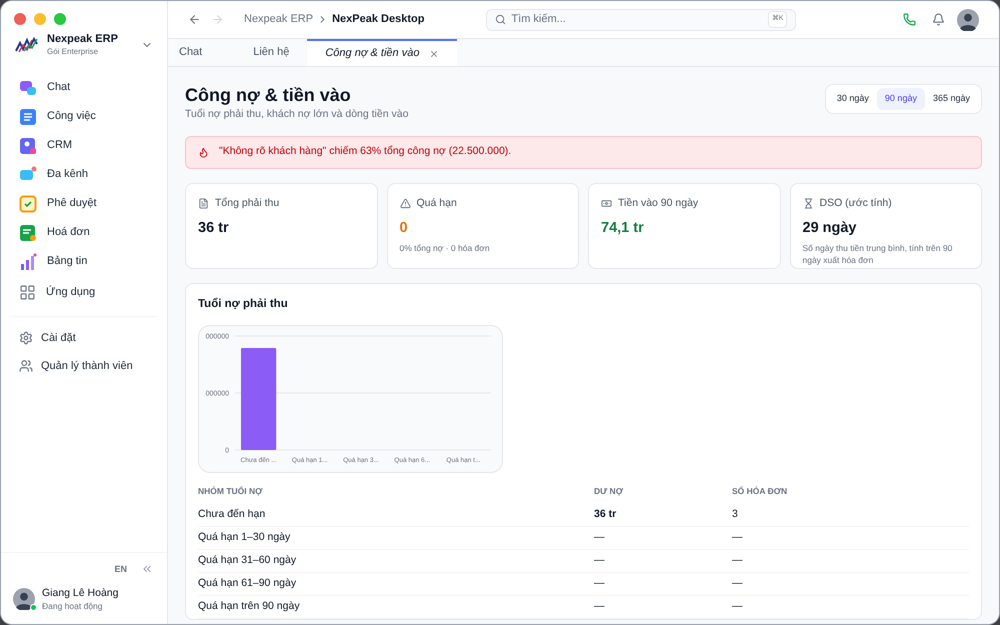 The image size is (1000, 625). Describe the element at coordinates (445, 248) in the screenshot. I see `stat-note: 0% tổng nợ · 0 hóa đơn` at that location.